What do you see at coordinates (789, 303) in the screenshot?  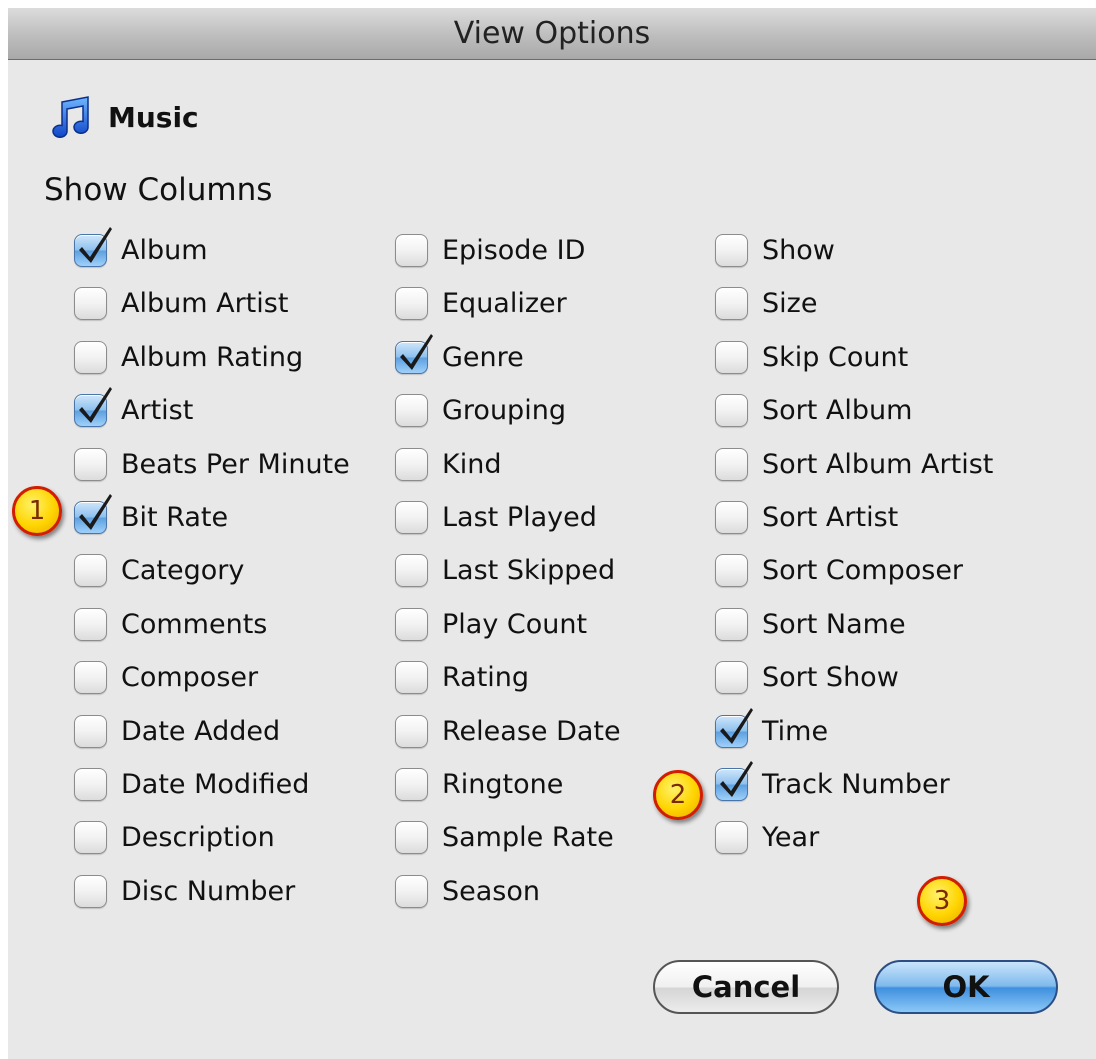 I see `checkbox-label: Size` at bounding box center [789, 303].